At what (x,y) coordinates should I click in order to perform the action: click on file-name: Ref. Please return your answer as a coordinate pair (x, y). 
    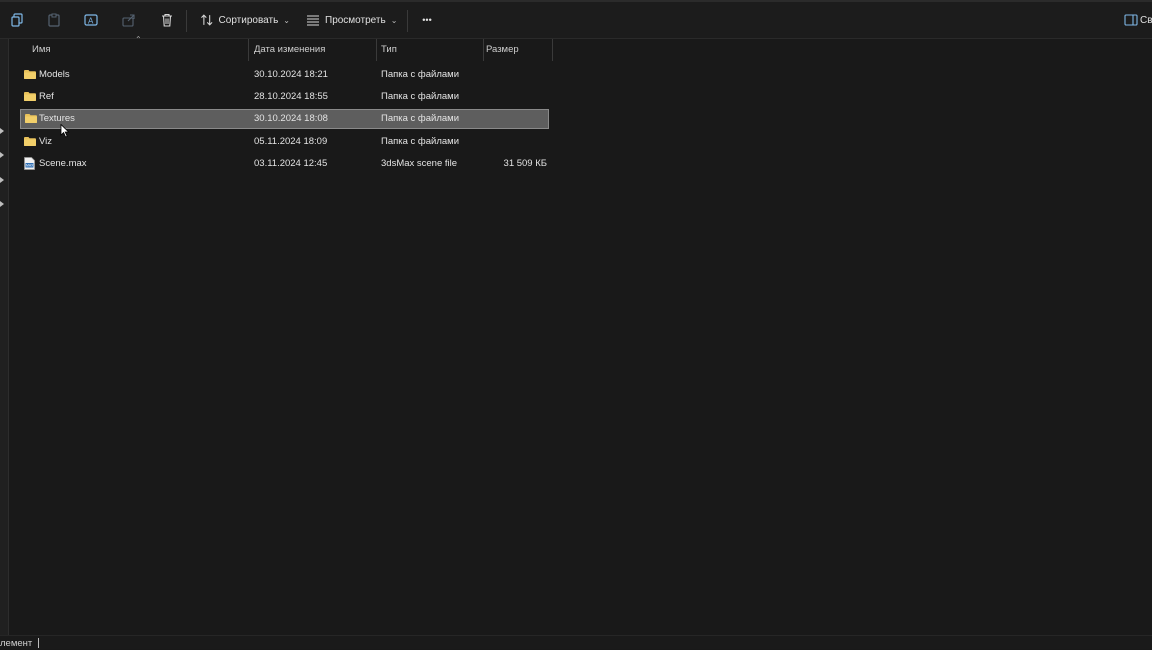
    Looking at the image, I should click on (46, 96).